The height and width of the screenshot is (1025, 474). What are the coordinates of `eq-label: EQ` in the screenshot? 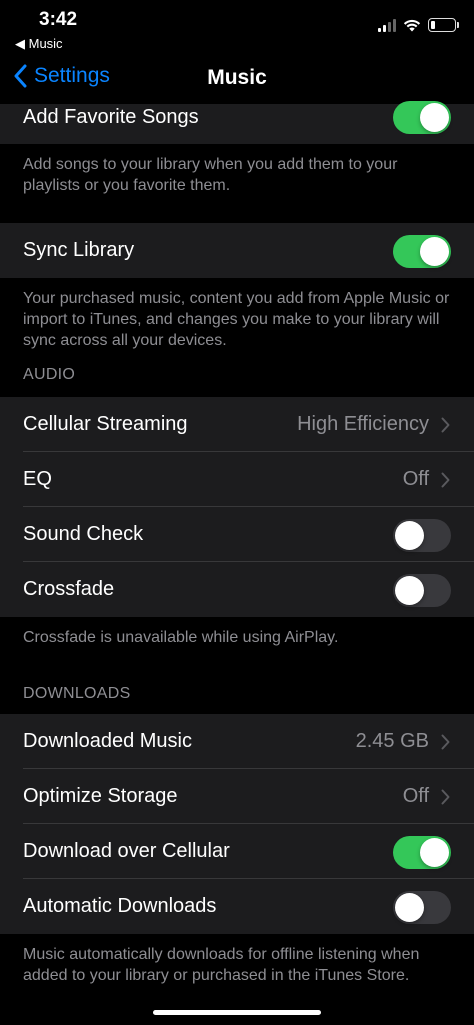 It's located at (37, 479).